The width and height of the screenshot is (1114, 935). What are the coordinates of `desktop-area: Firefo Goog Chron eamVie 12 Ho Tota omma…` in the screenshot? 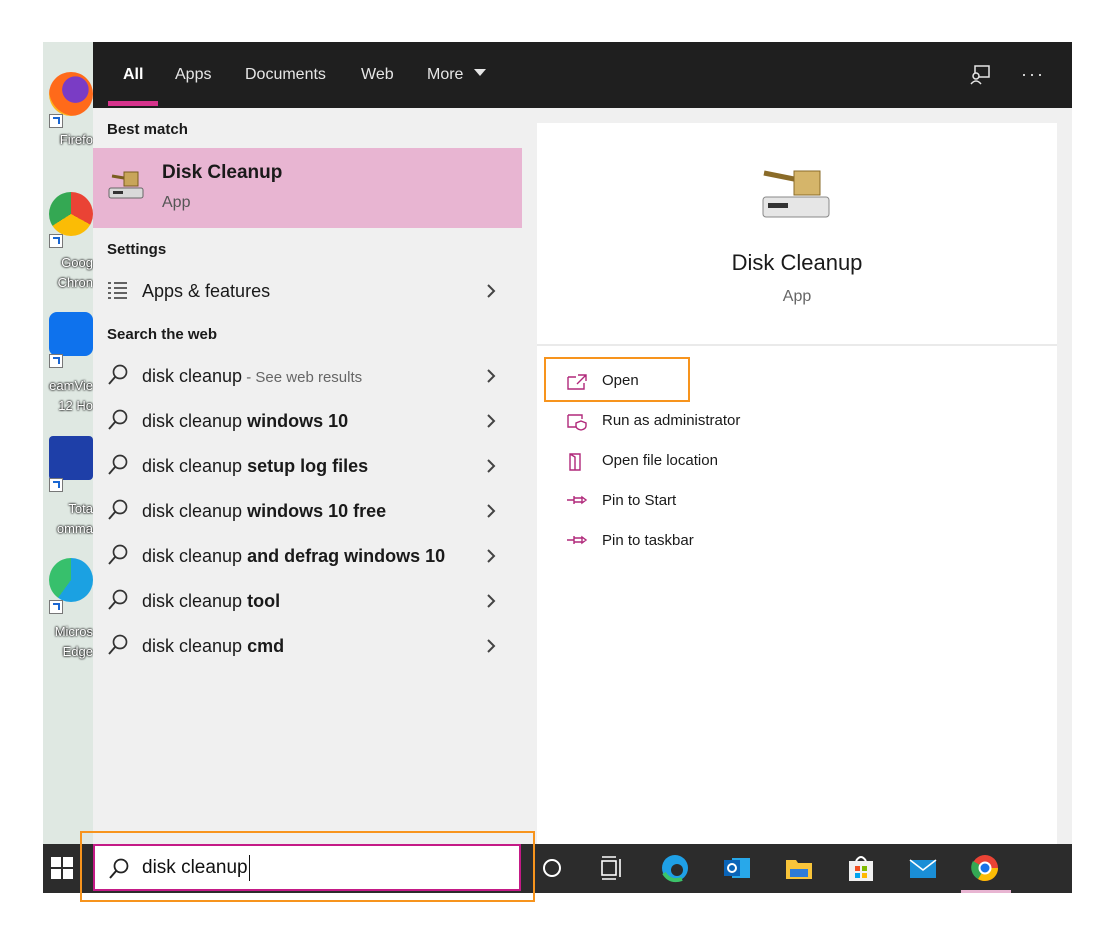 It's located at (68, 443).